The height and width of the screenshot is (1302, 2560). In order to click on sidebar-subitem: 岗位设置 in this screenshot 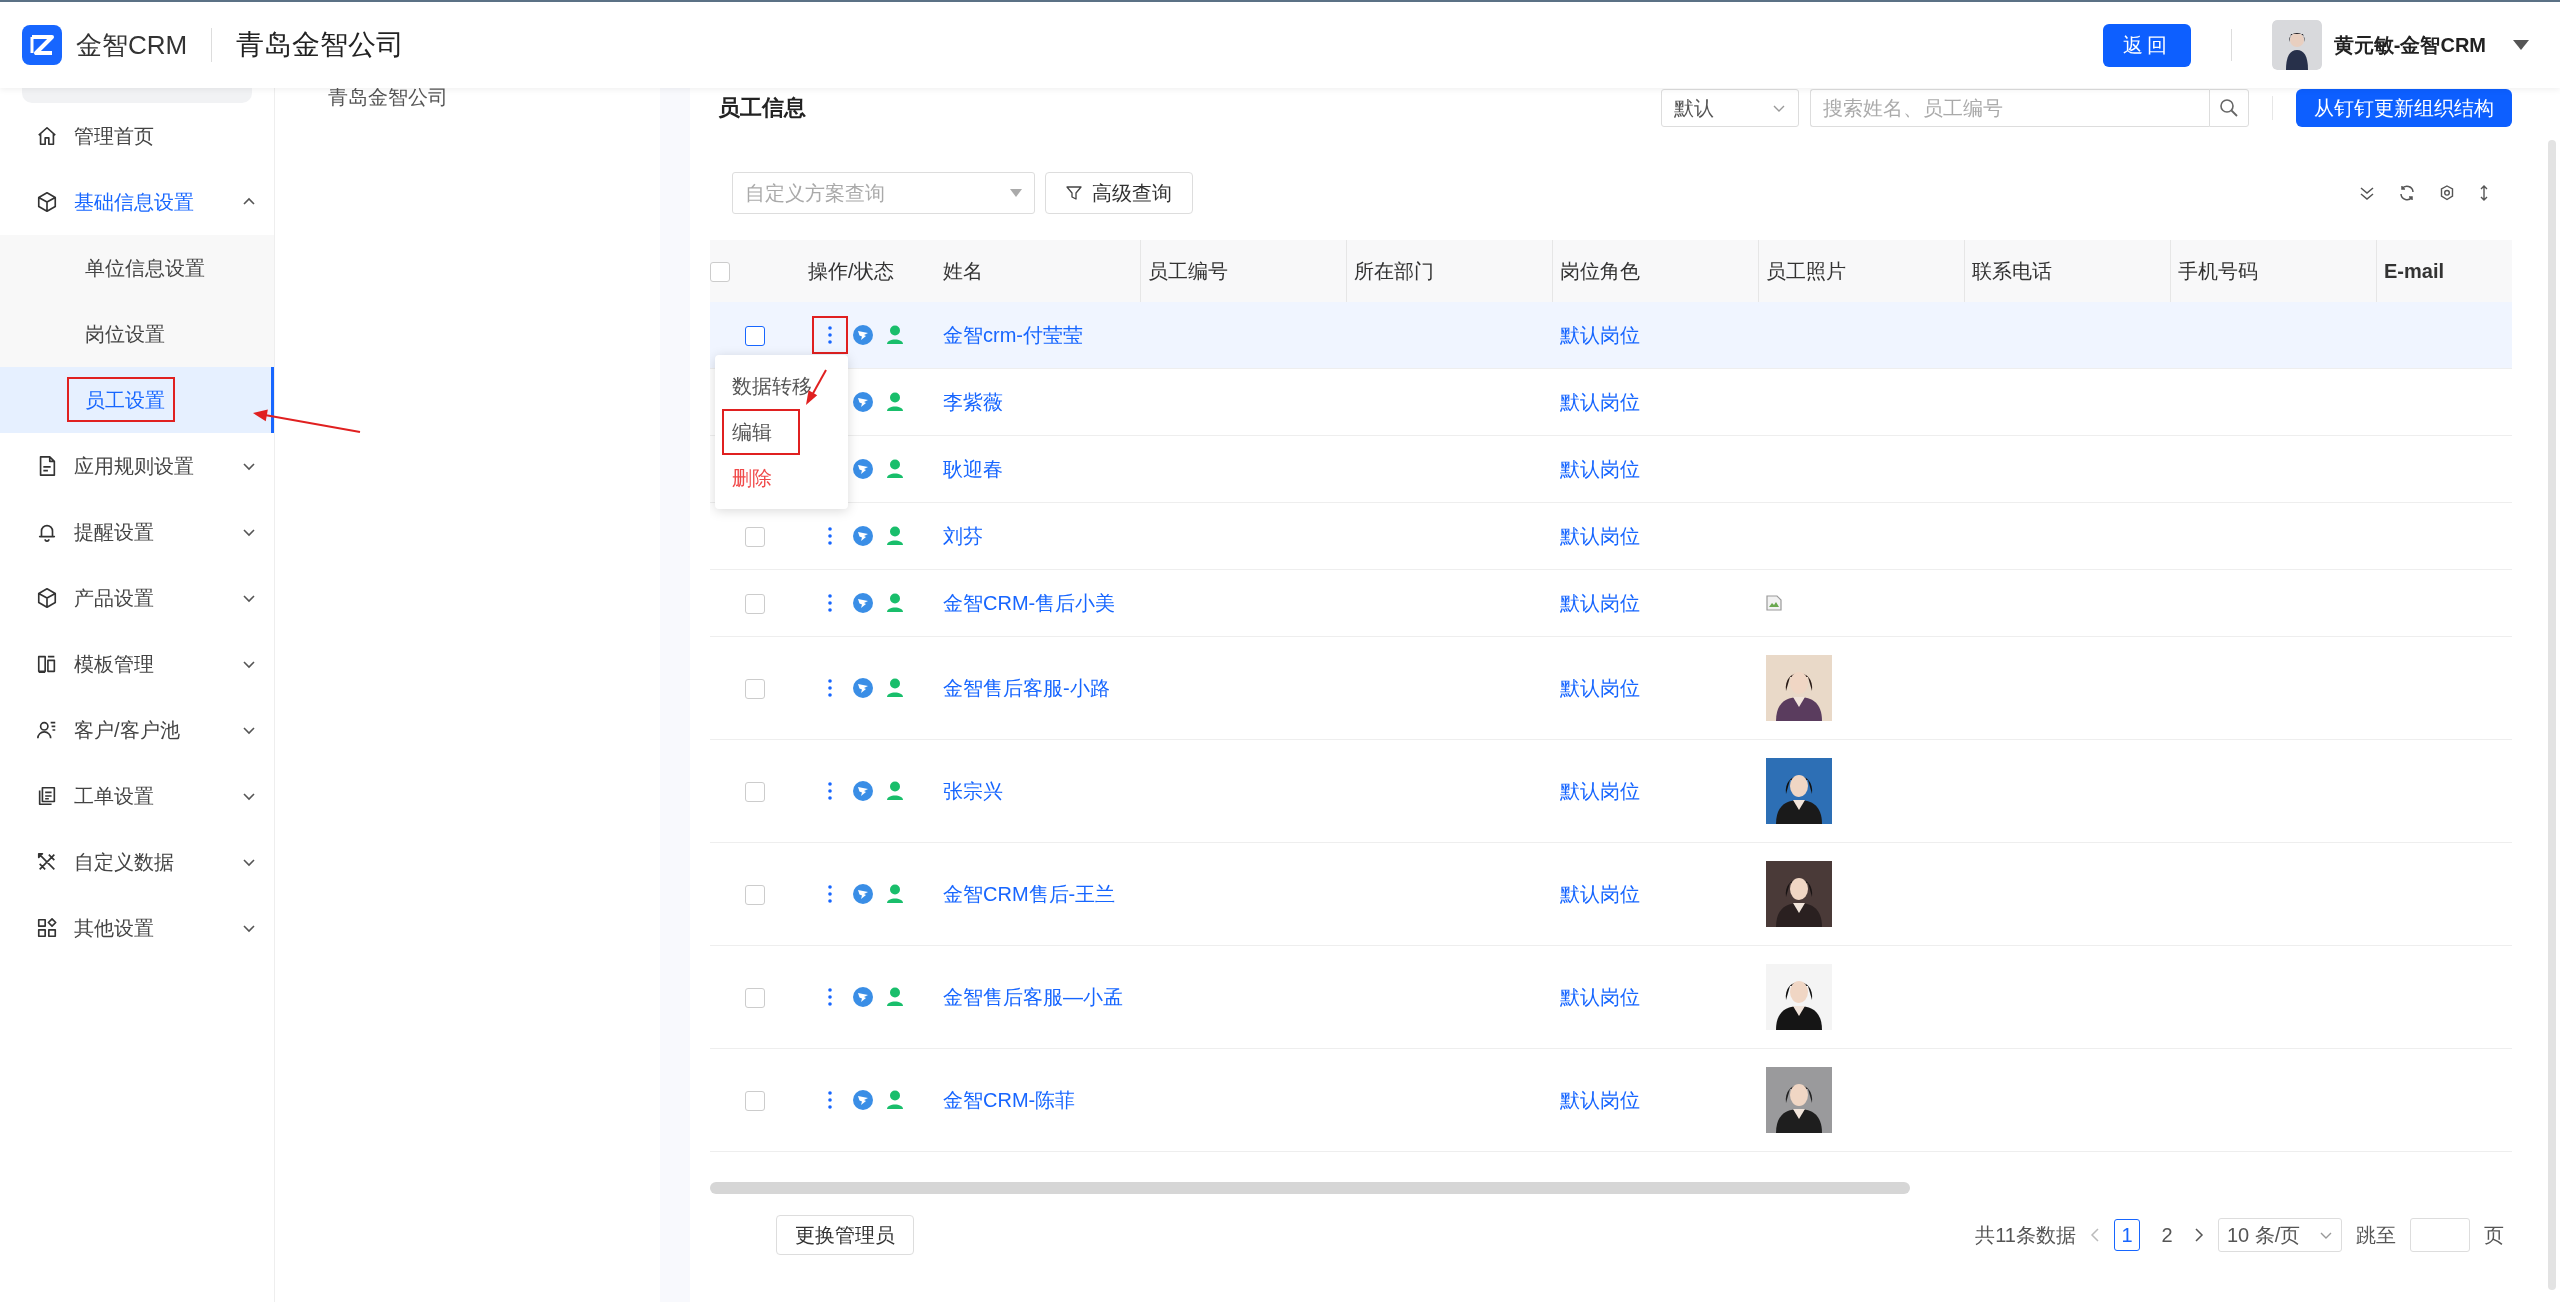, I will do `click(137, 334)`.